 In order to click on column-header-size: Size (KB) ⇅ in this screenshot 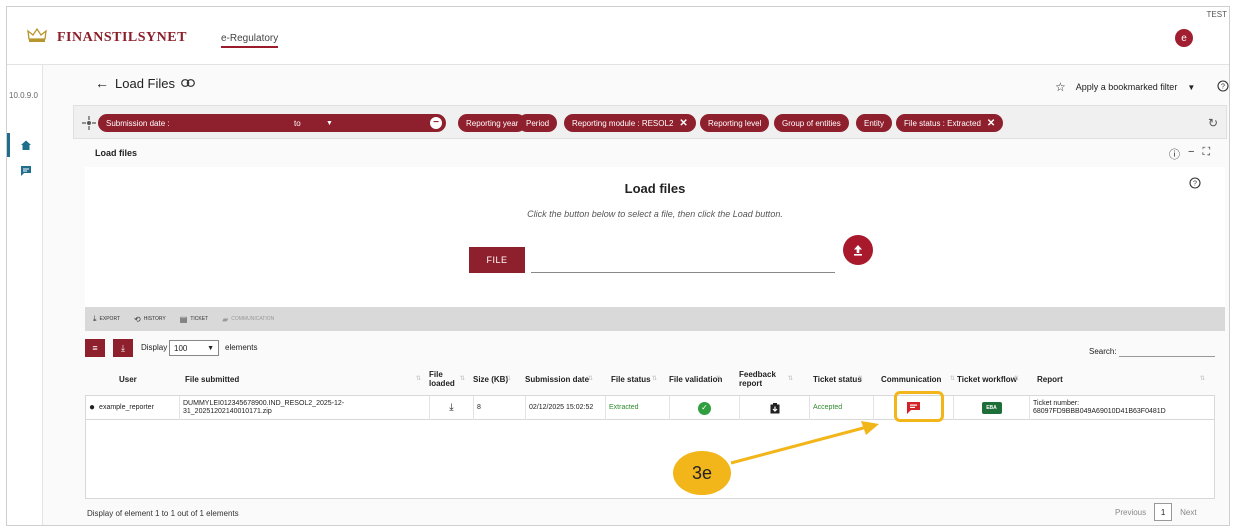, I will do `click(493, 379)`.